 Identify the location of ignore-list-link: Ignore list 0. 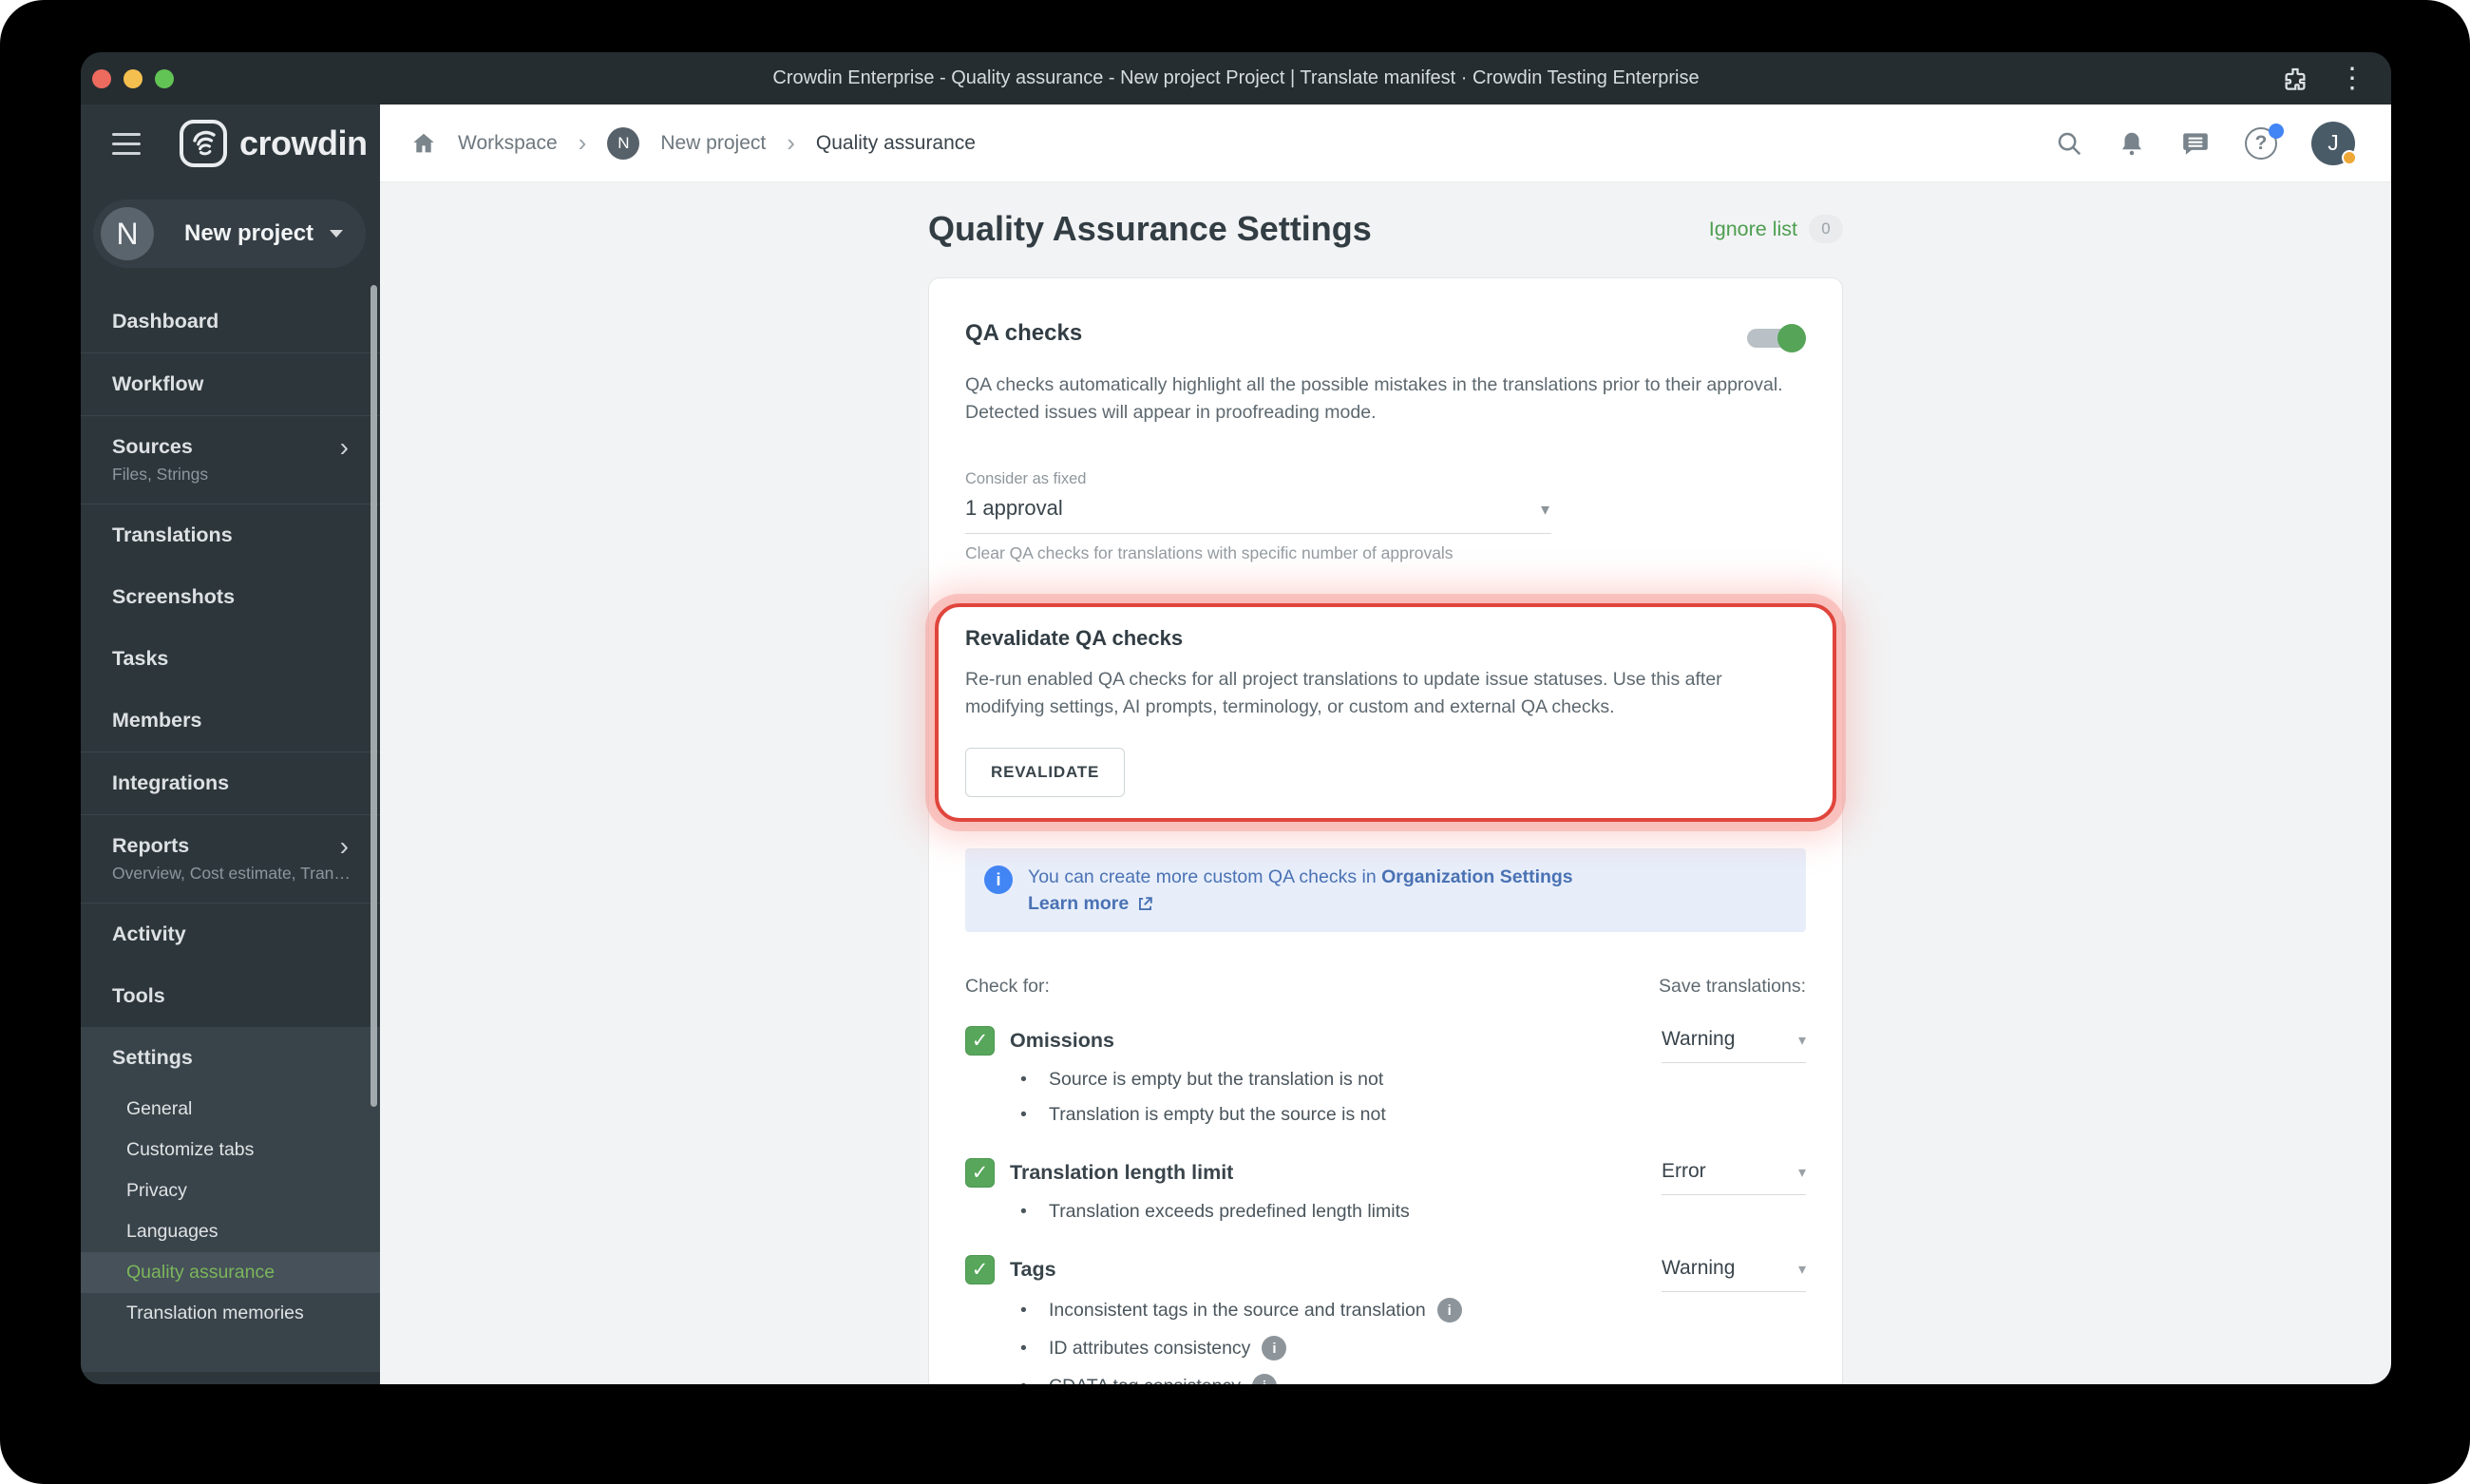
(1776, 229).